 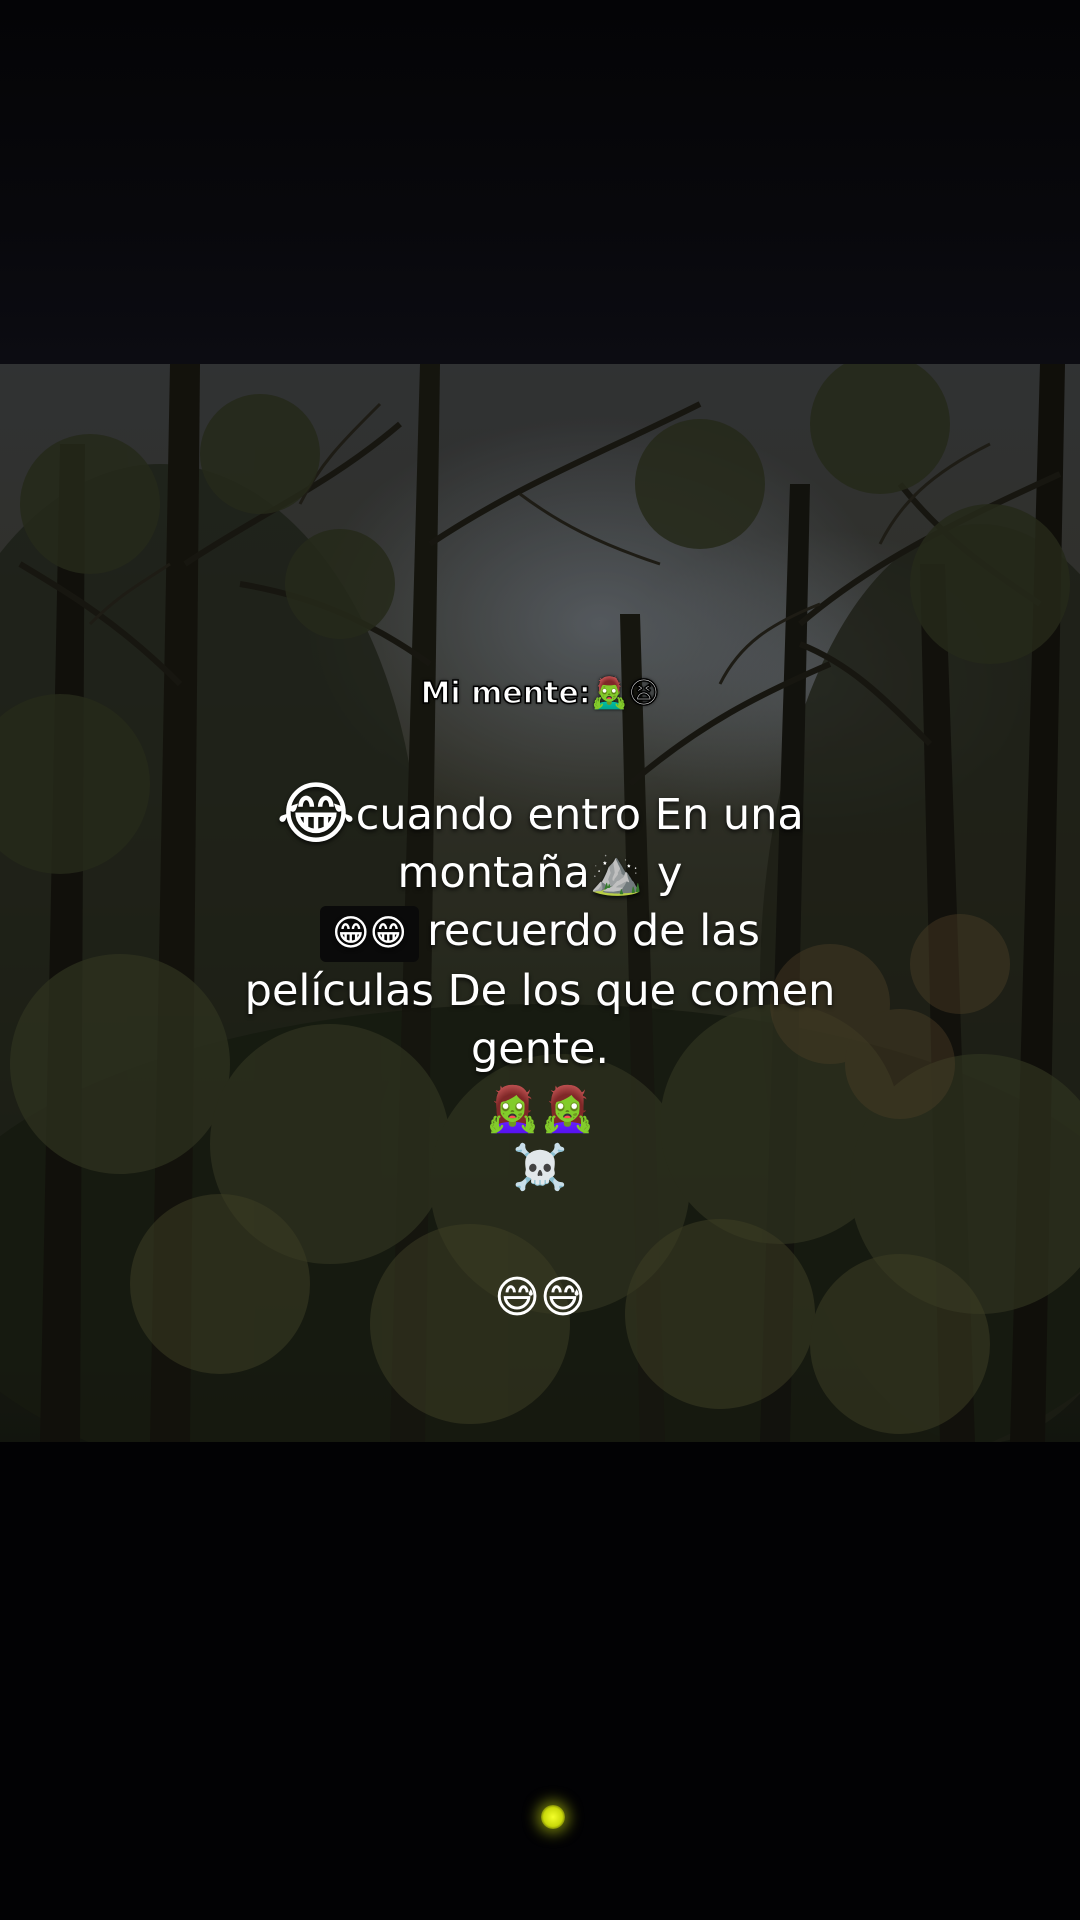 What do you see at coordinates (370, 934) in the screenshot?
I see `grinning-emoji-box: 😁😁` at bounding box center [370, 934].